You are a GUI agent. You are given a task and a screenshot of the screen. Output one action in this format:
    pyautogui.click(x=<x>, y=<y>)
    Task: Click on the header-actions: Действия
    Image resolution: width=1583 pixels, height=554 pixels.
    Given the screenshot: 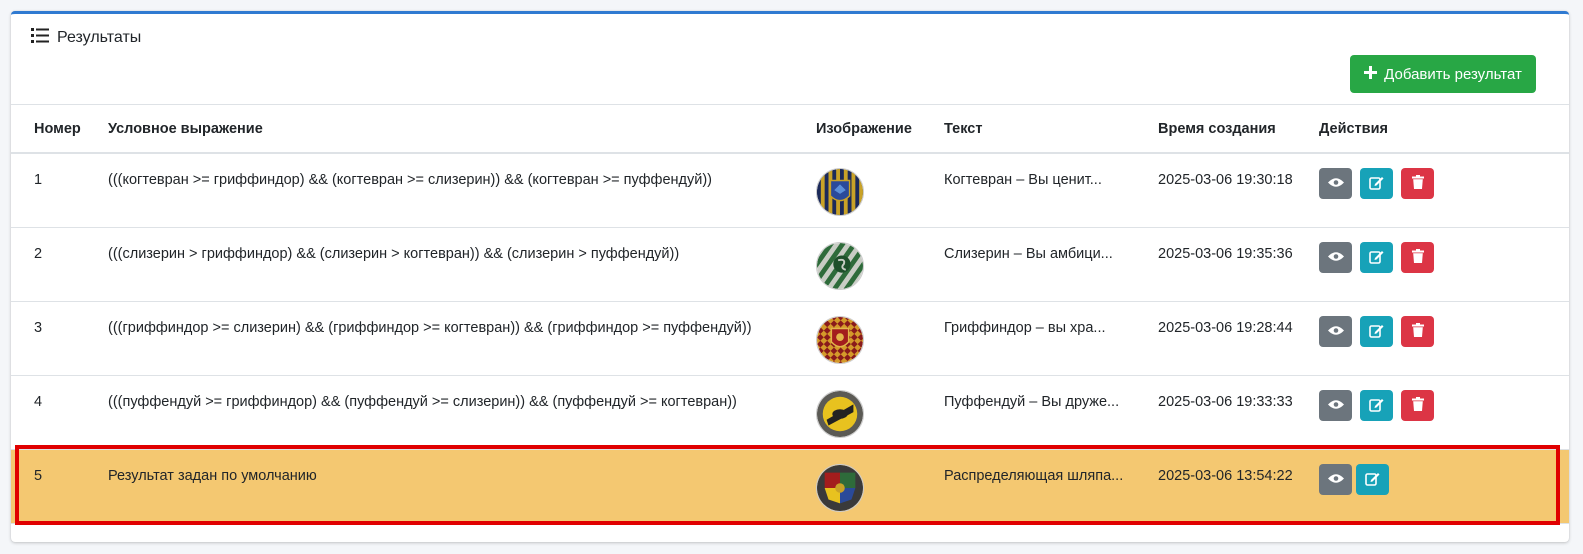 What is the action you would take?
    pyautogui.click(x=1444, y=130)
    